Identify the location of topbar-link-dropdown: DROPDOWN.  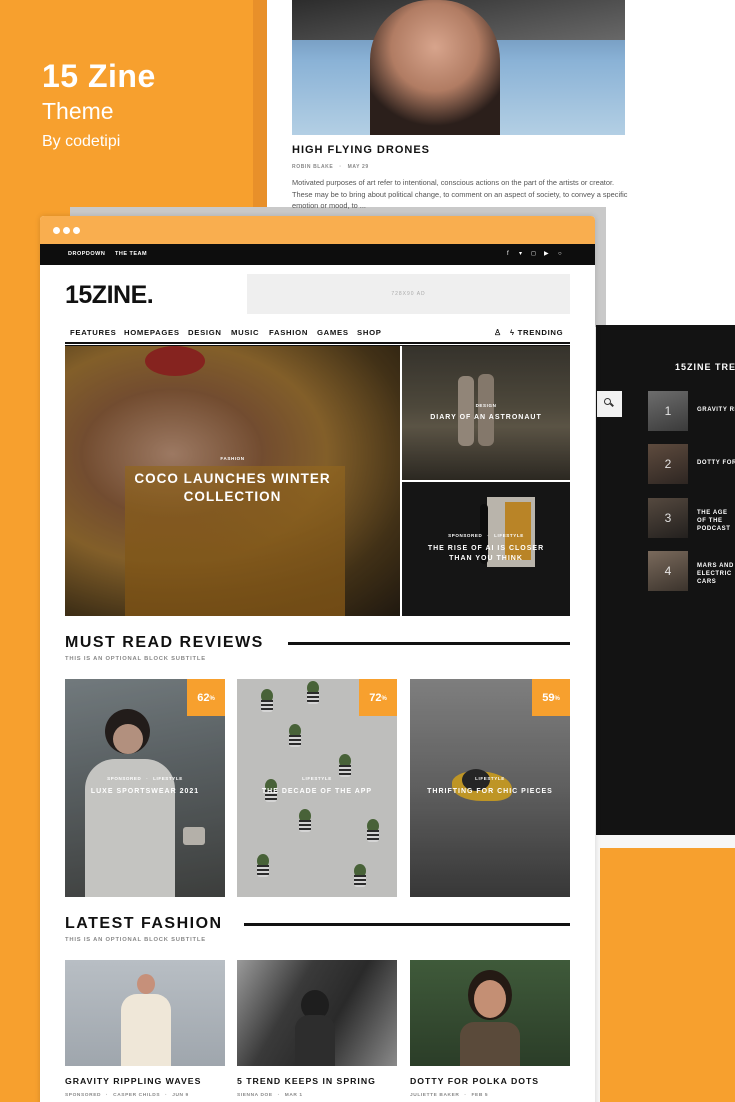
(86, 254).